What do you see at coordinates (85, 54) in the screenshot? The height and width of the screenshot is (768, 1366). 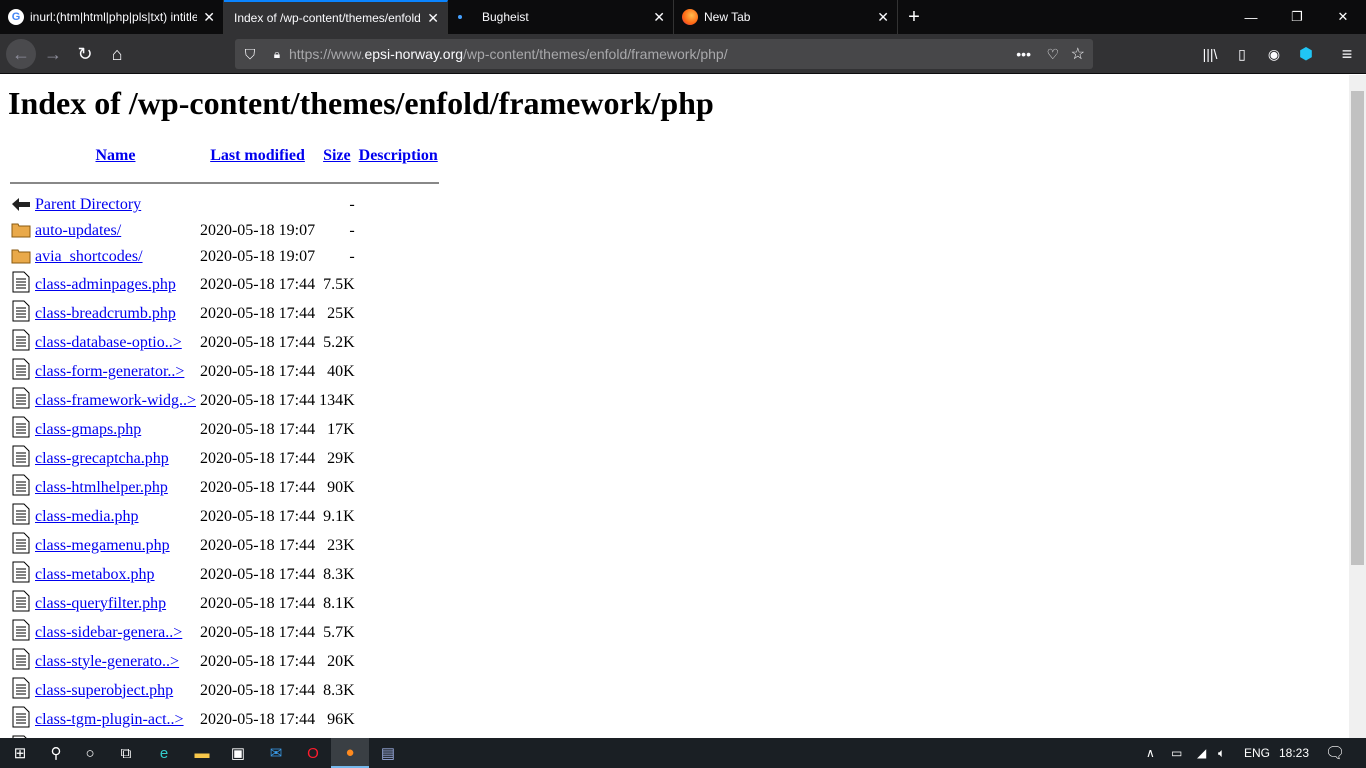 I see `reload-button: ↻` at bounding box center [85, 54].